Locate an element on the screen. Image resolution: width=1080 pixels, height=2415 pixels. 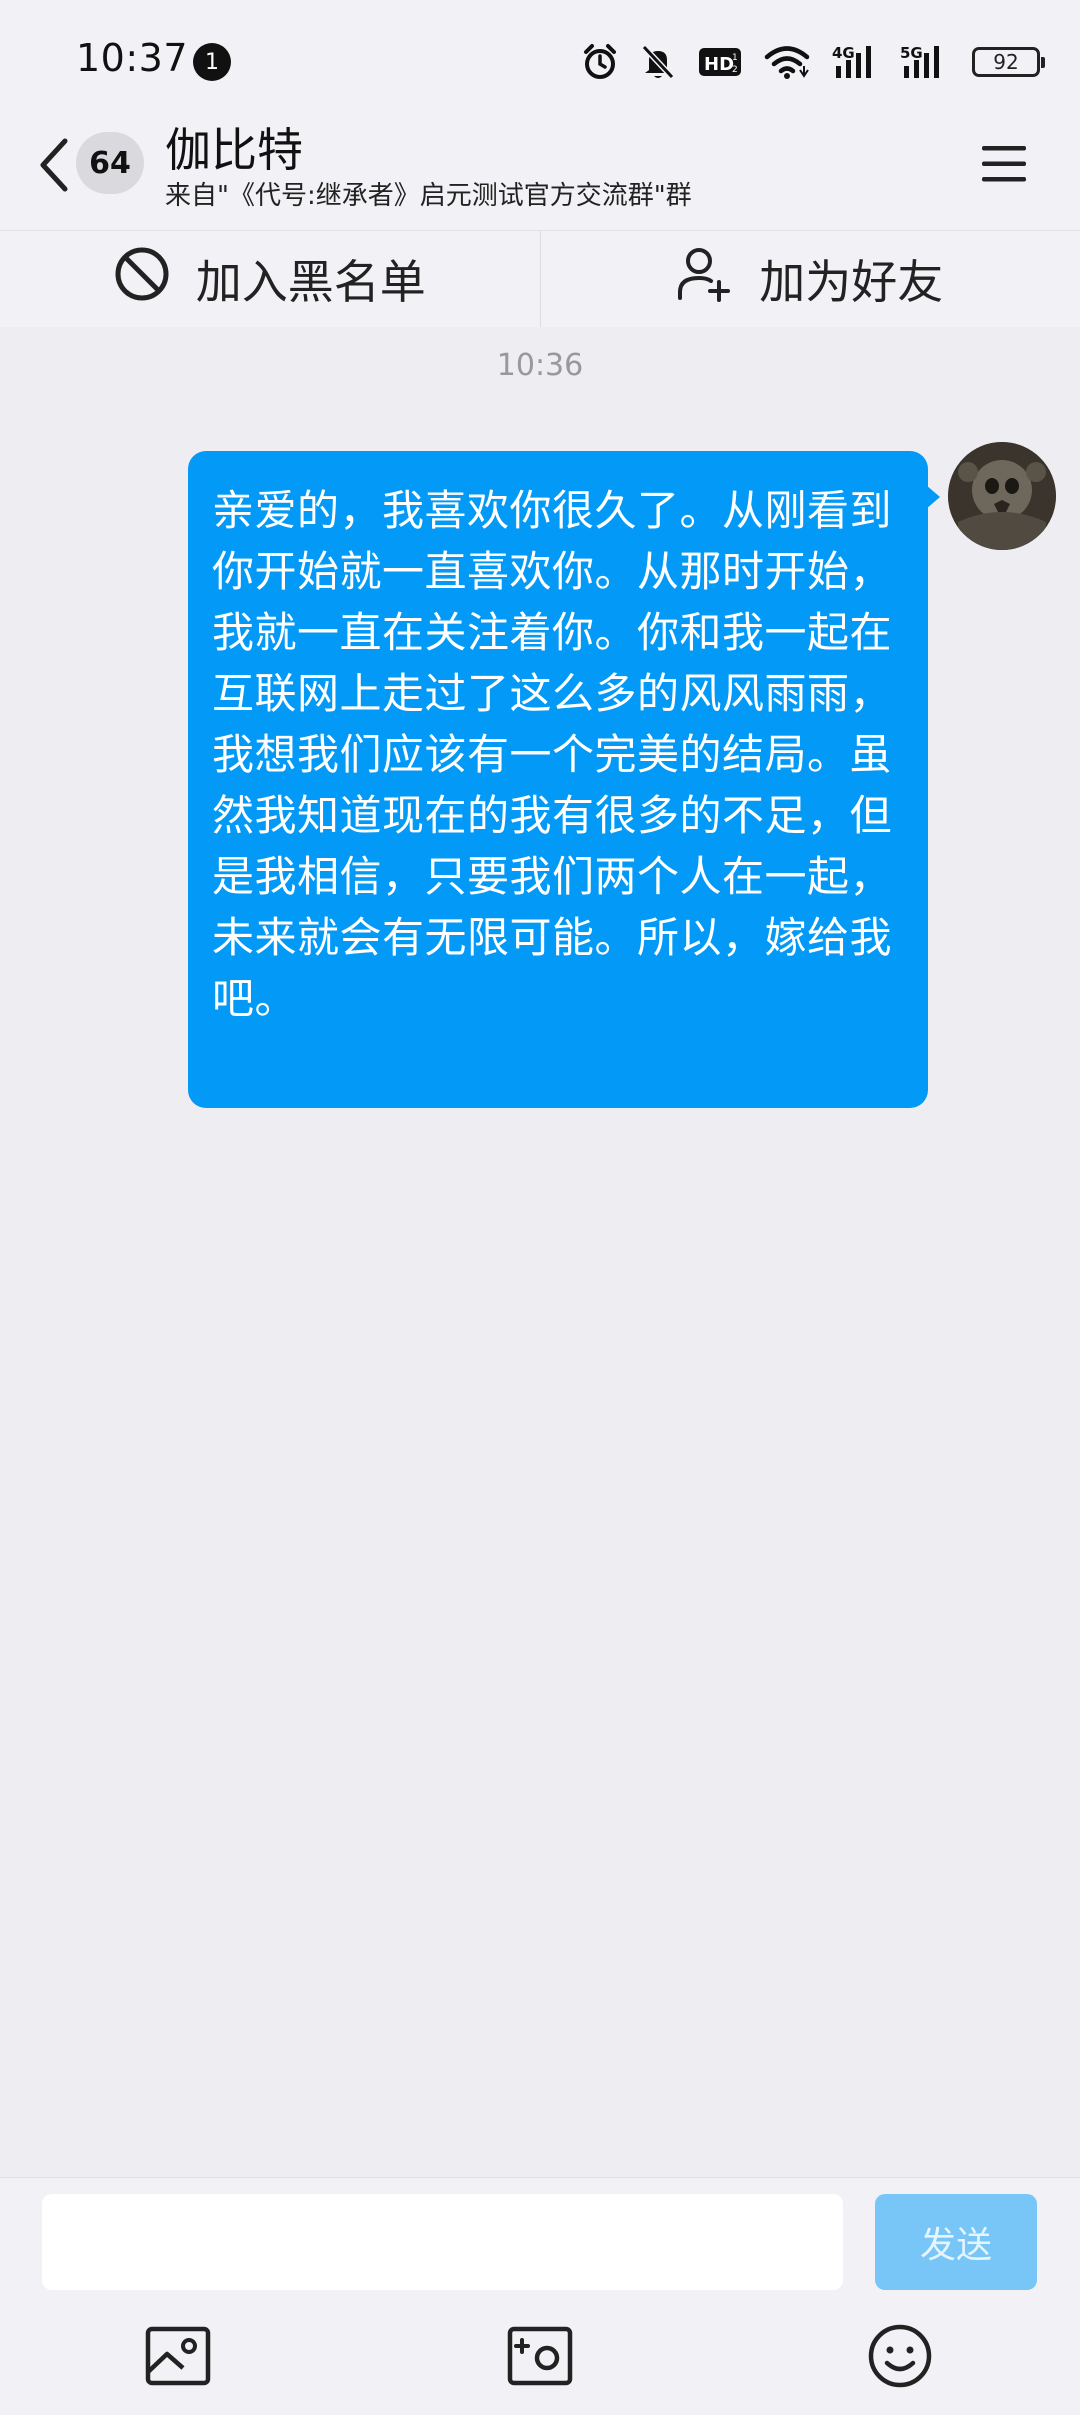
status-bar: 10:37 1 HD 1 2 is located at coordinates (540, 59).